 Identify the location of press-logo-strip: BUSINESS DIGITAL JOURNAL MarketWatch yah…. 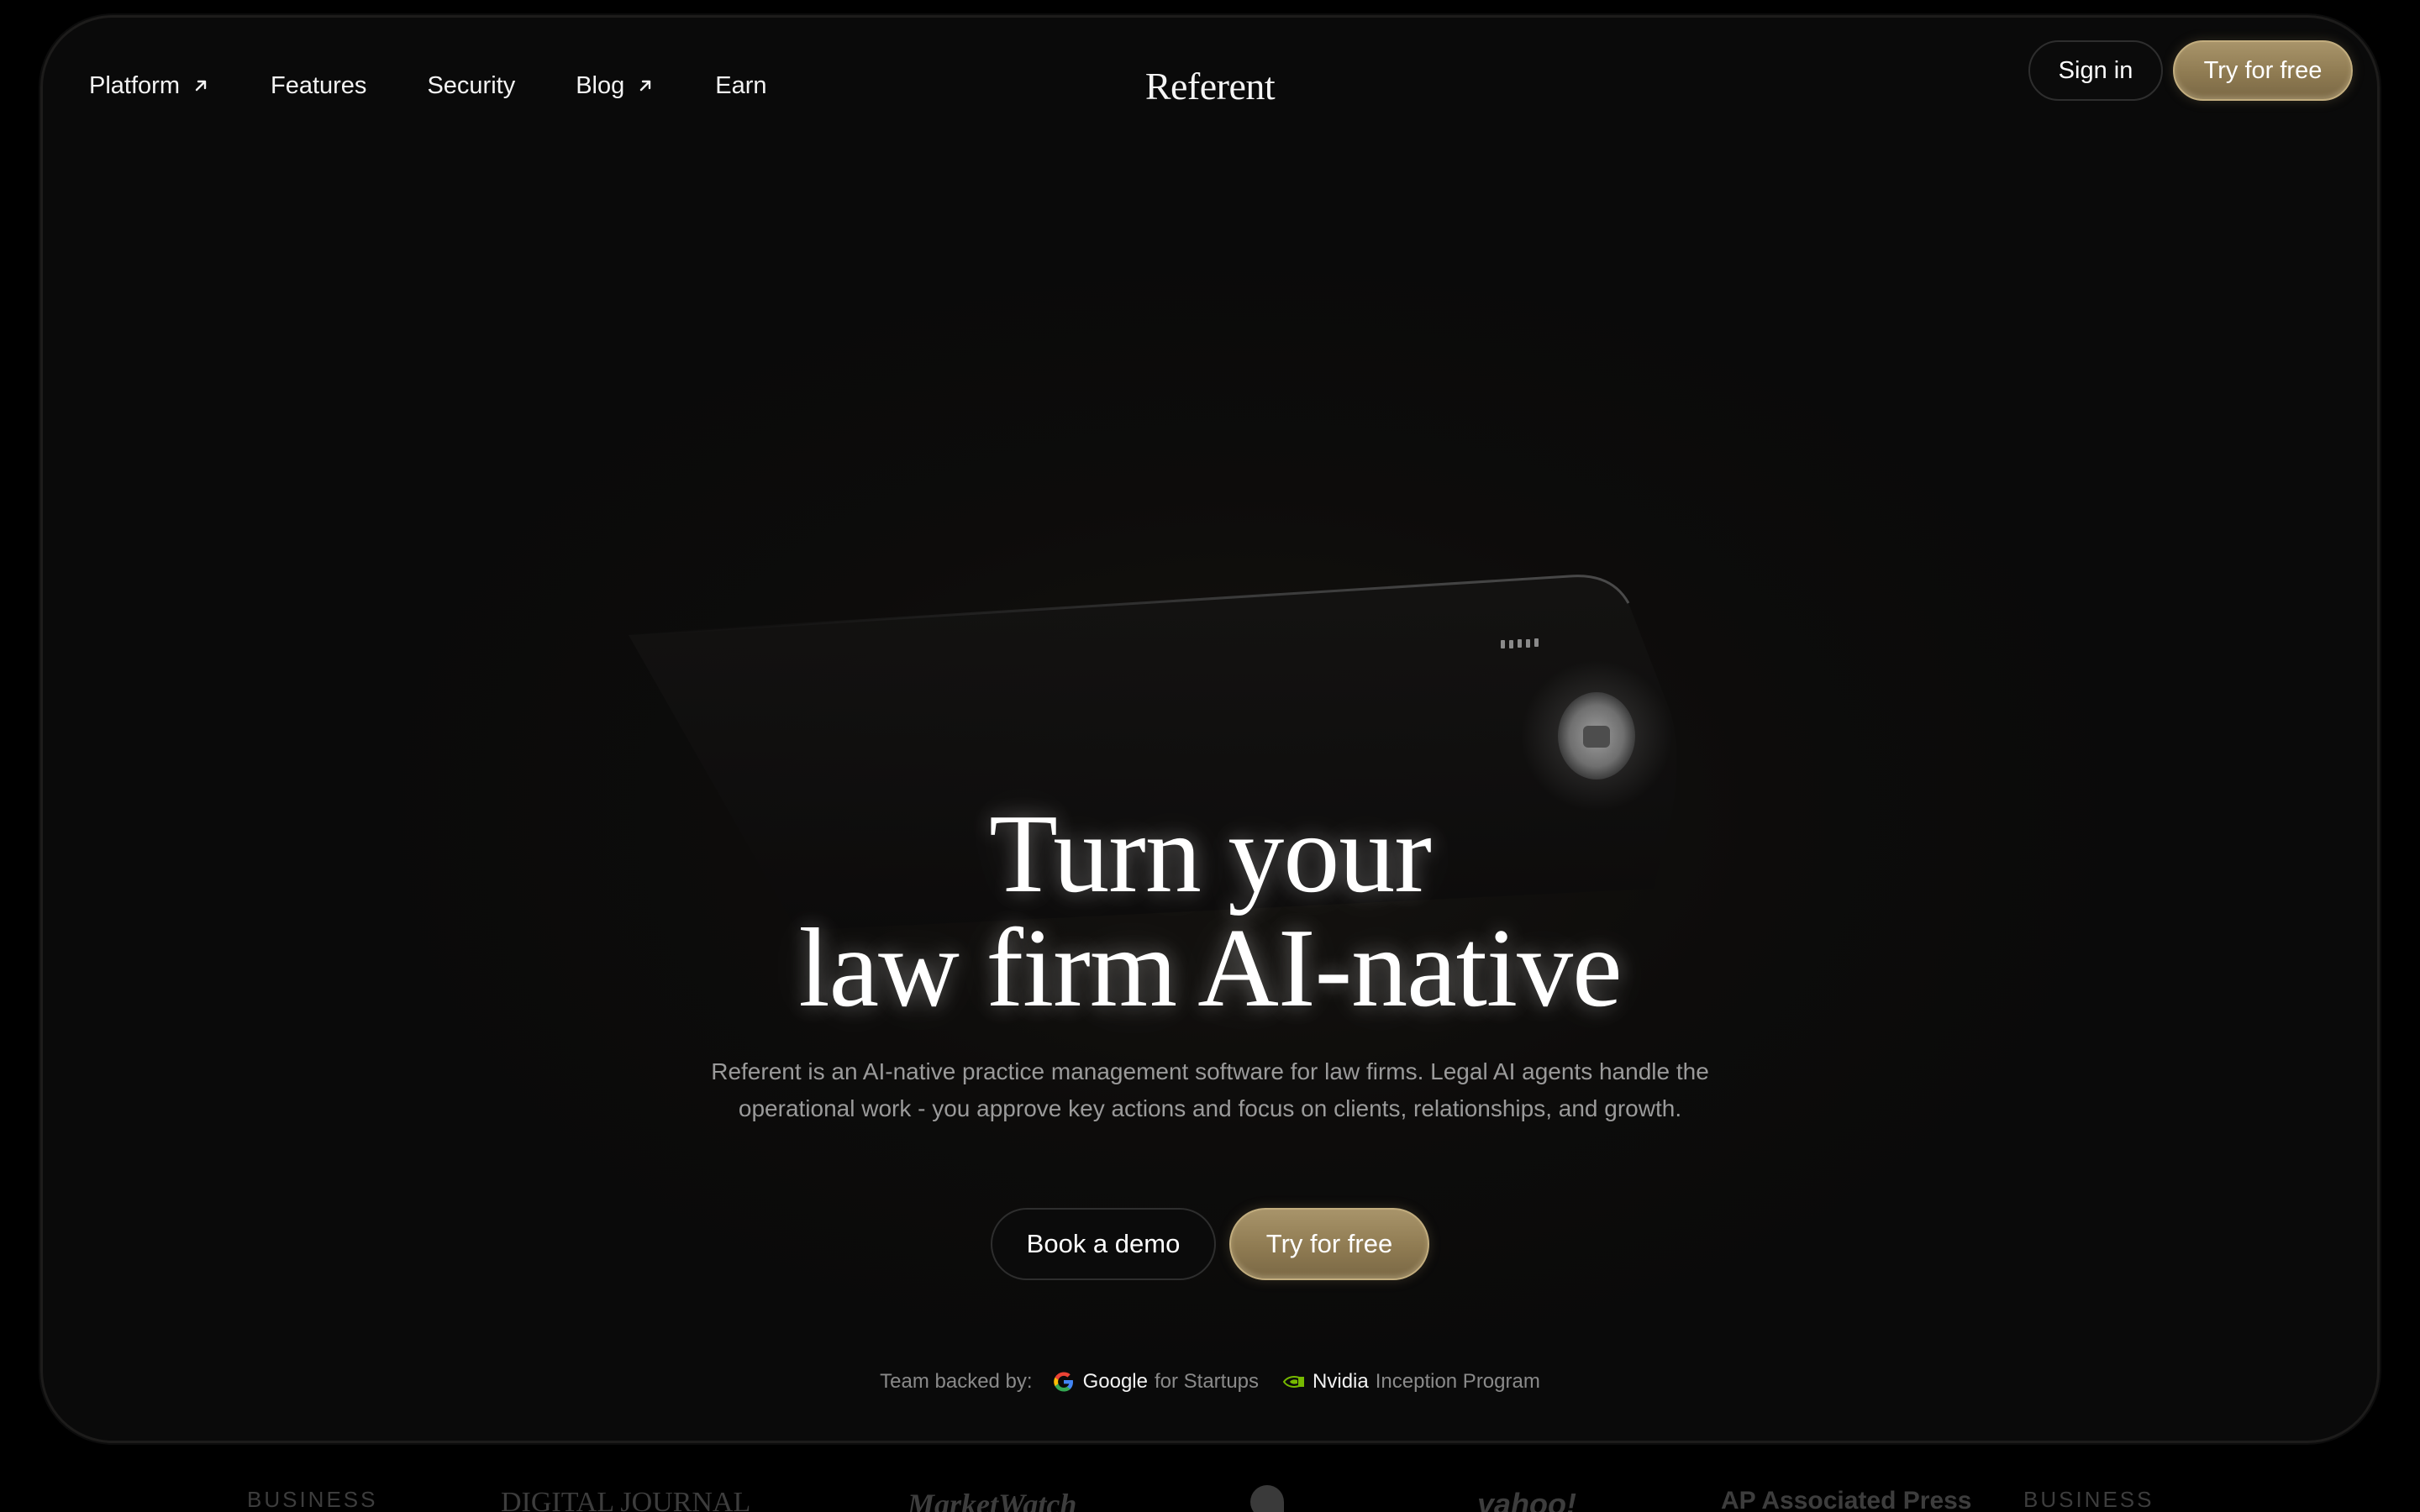
(1210, 1495).